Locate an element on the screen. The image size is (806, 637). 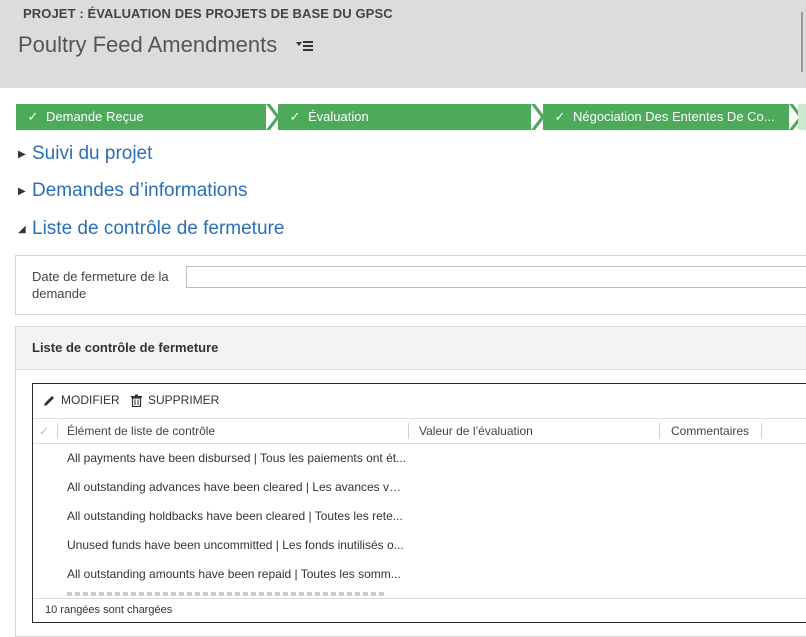
date-fermeture-panel: Date de fermeture de la demande is located at coordinates (410, 285).